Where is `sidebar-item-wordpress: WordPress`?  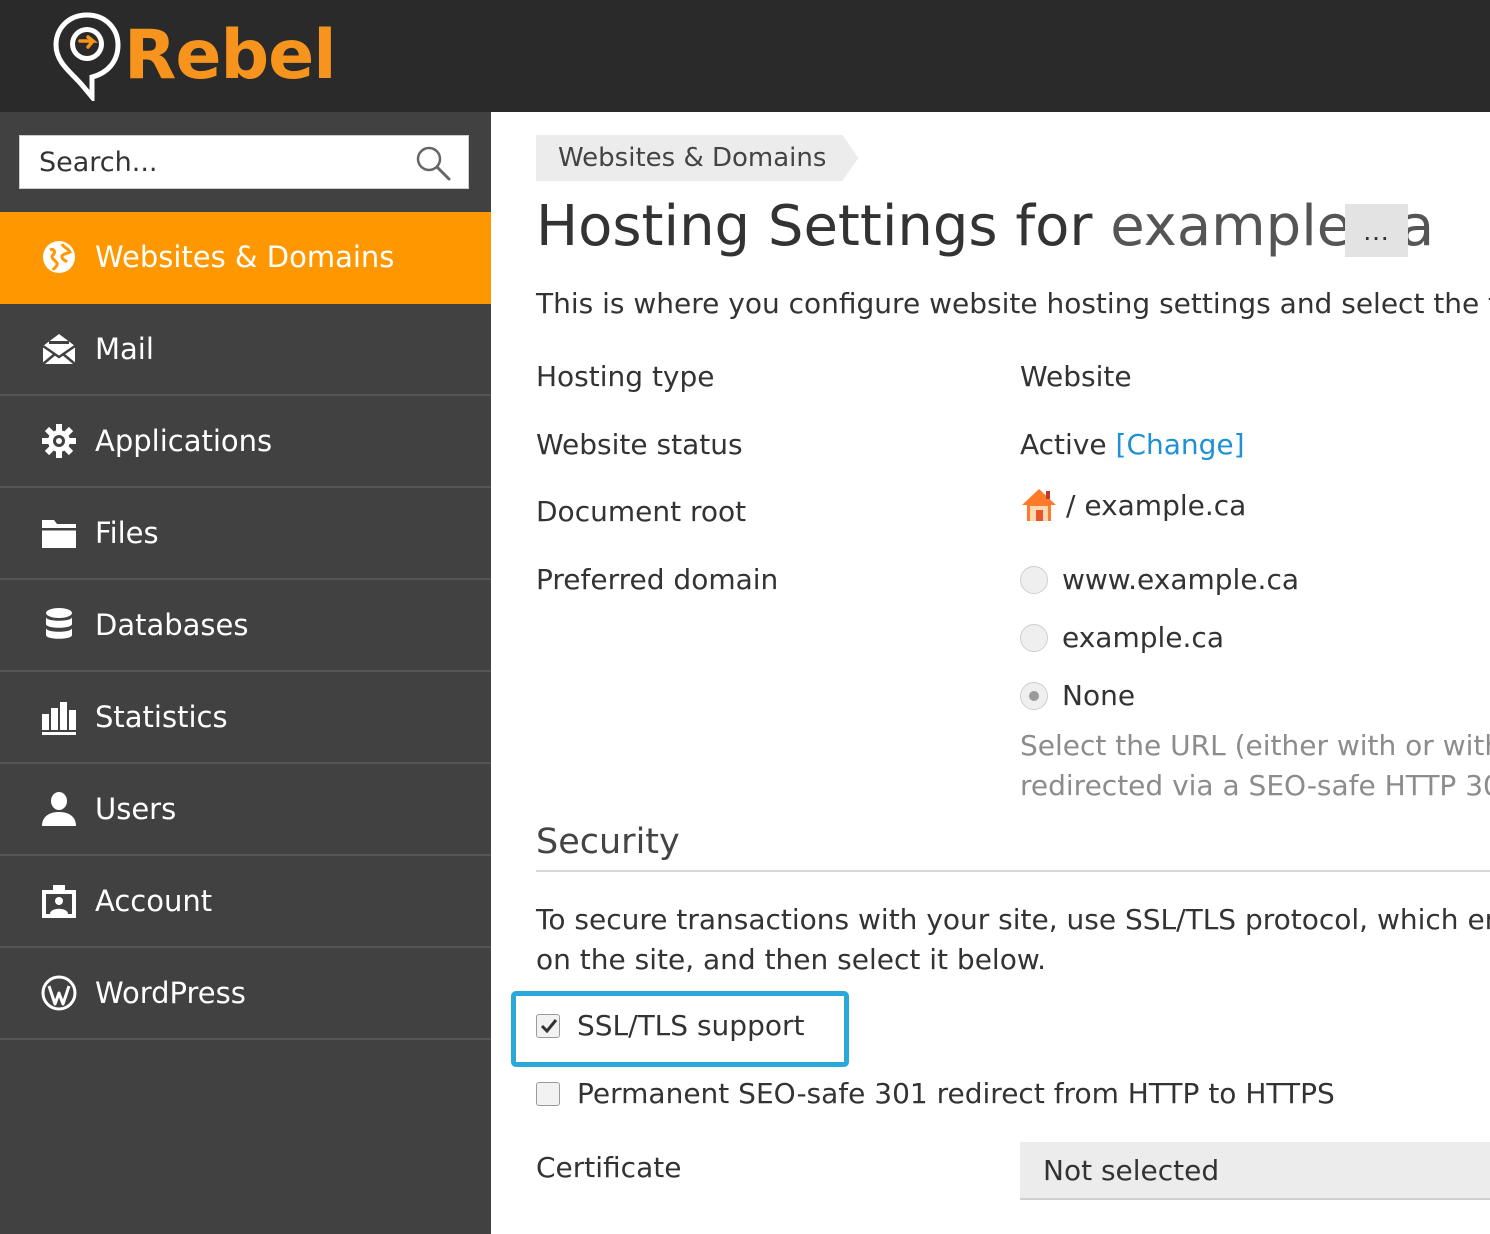 sidebar-item-wordpress: WordPress is located at coordinates (245, 994).